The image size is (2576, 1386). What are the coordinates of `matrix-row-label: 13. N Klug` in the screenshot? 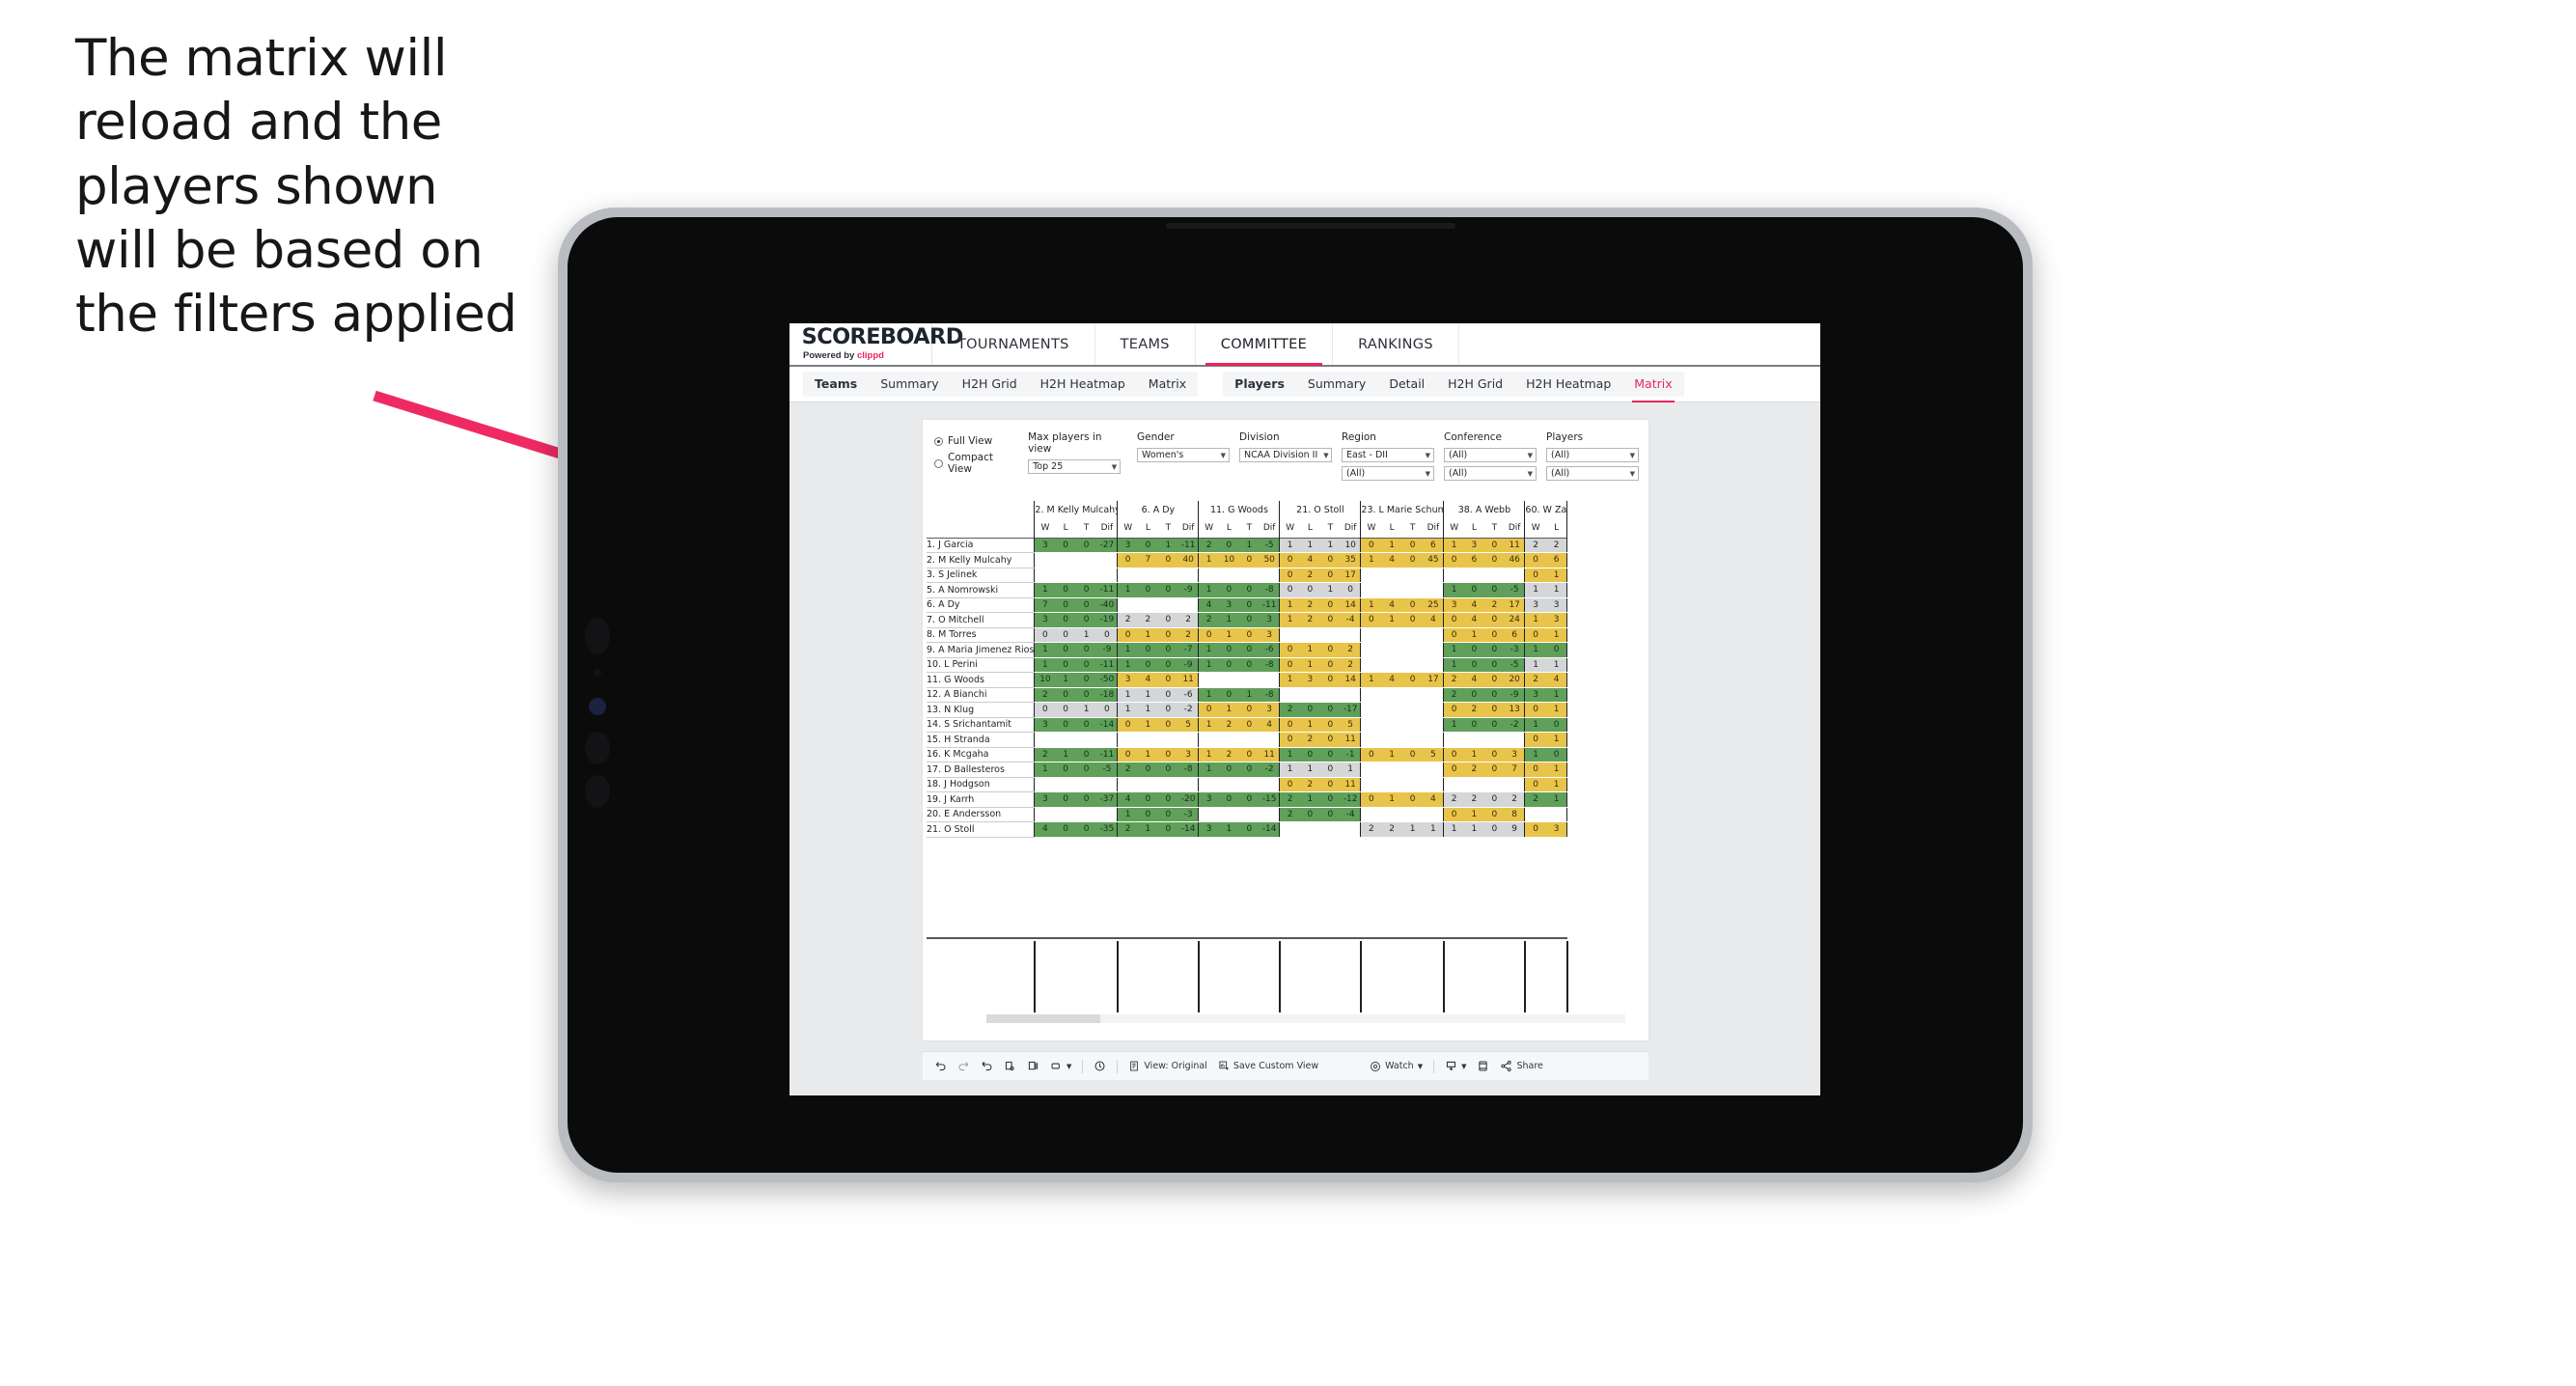 It's located at (981, 710).